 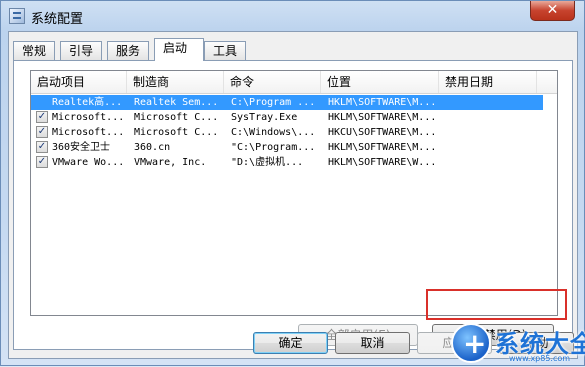 I want to click on title-bar: 系统配置 ✕, so click(x=292, y=16).